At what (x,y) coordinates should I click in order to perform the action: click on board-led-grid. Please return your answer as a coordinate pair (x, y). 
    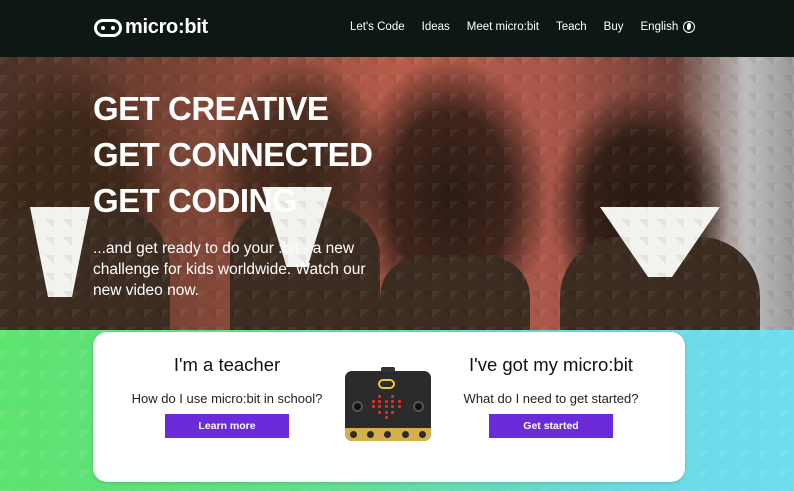
    Looking at the image, I should click on (388, 408).